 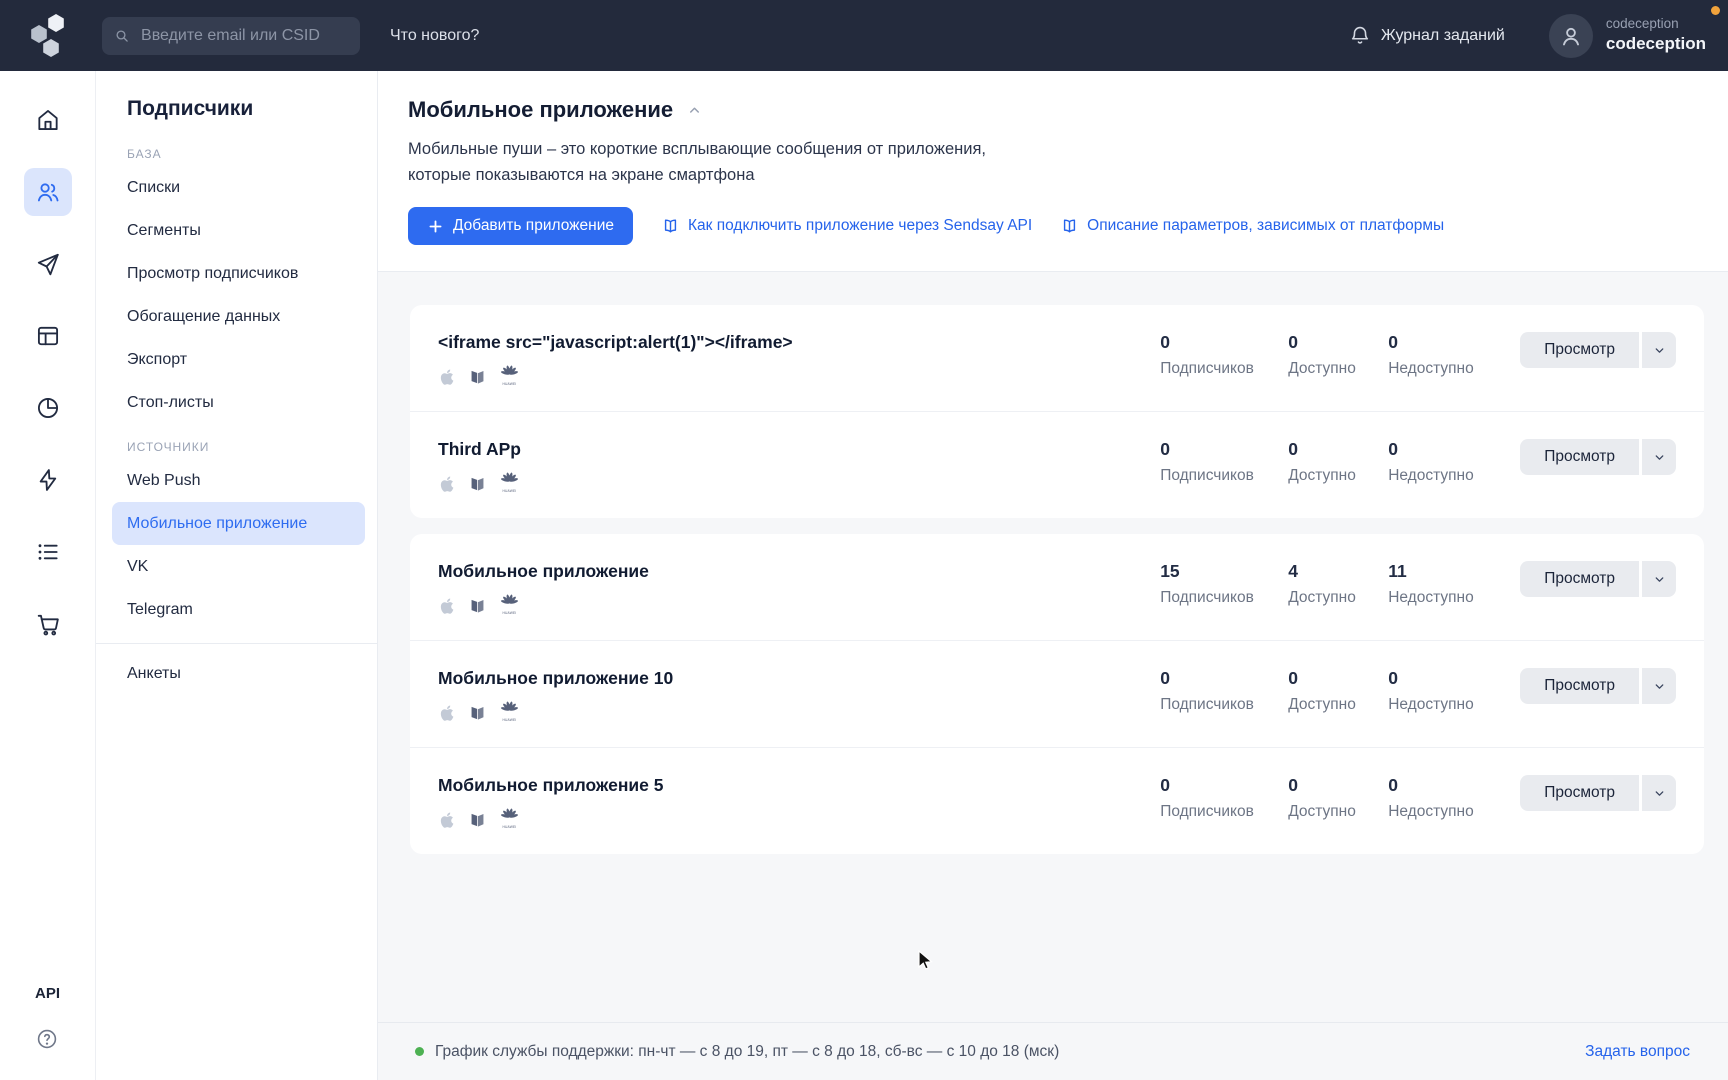 I want to click on sidebar-item-web-push: Web Push, so click(x=238, y=480).